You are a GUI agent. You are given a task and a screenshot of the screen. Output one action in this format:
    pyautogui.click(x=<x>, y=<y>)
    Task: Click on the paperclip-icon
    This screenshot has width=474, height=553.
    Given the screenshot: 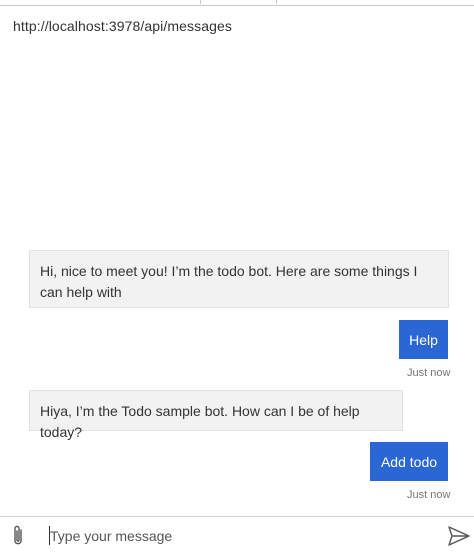 What is the action you would take?
    pyautogui.click(x=18, y=536)
    